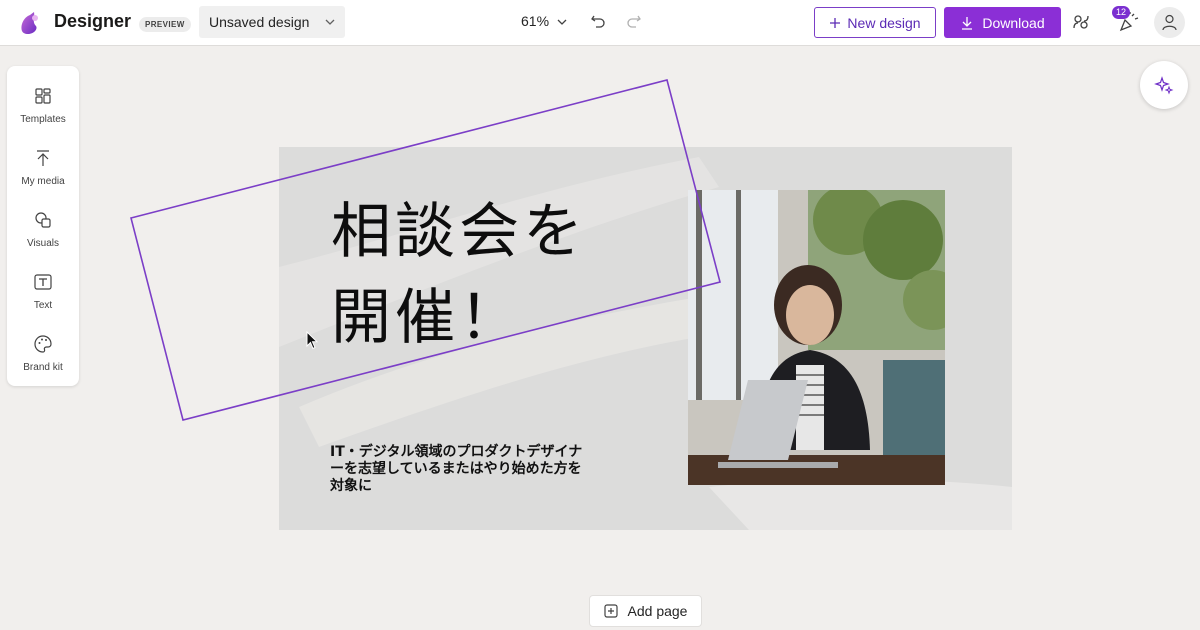 Image resolution: width=1200 pixels, height=630 pixels. What do you see at coordinates (427, 318) in the screenshot?
I see `headline-line-2: 開催！` at bounding box center [427, 318].